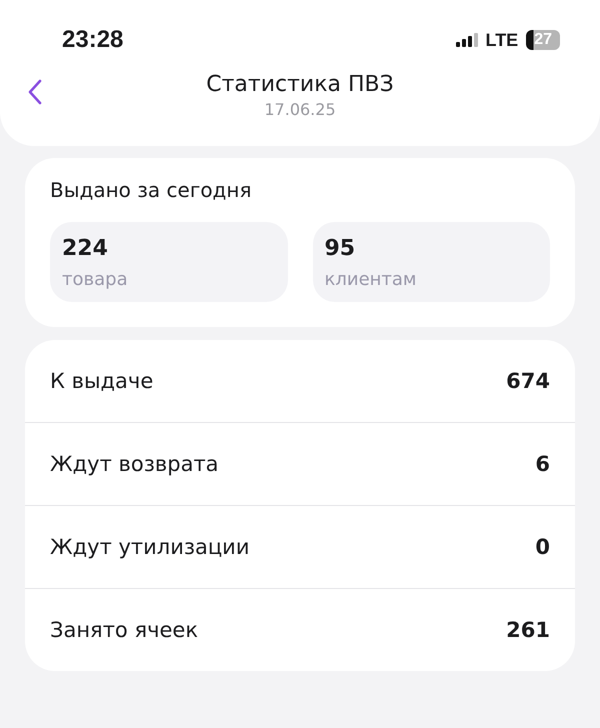  Describe the element at coordinates (95, 279) in the screenshot. I see `tile-label: товара` at that location.